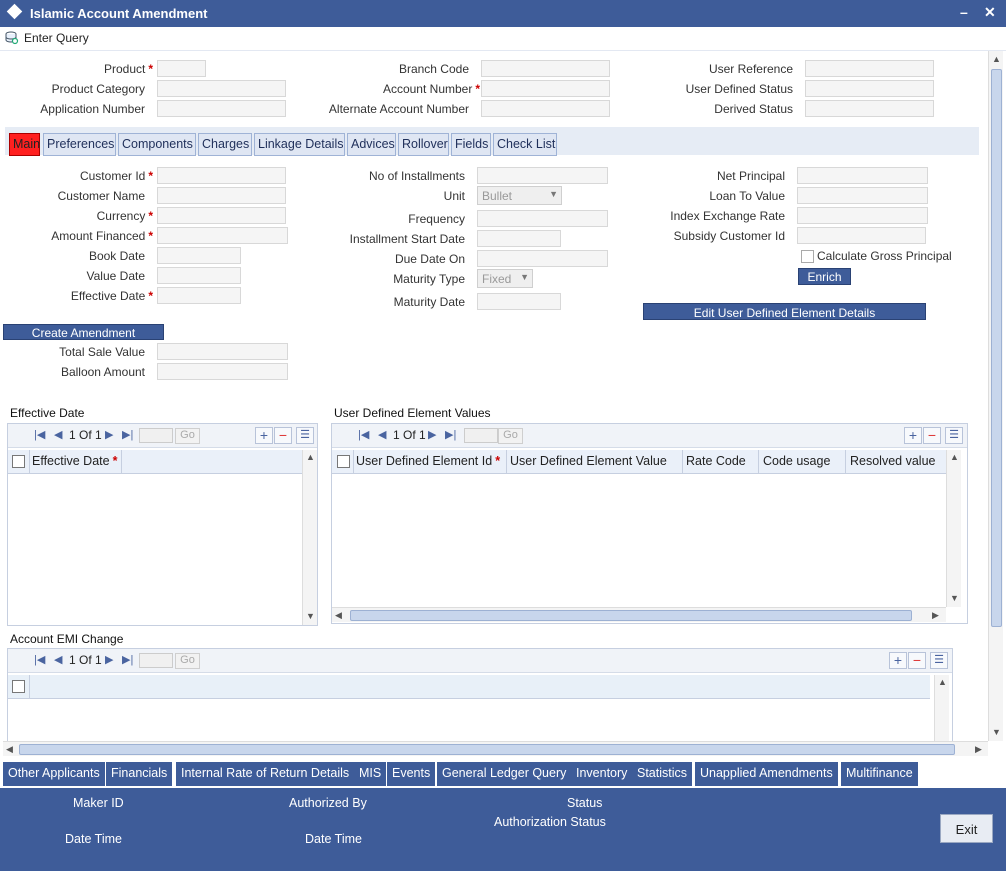 This screenshot has width=1006, height=871. What do you see at coordinates (225, 144) in the screenshot?
I see `tab-charges: Charges` at bounding box center [225, 144].